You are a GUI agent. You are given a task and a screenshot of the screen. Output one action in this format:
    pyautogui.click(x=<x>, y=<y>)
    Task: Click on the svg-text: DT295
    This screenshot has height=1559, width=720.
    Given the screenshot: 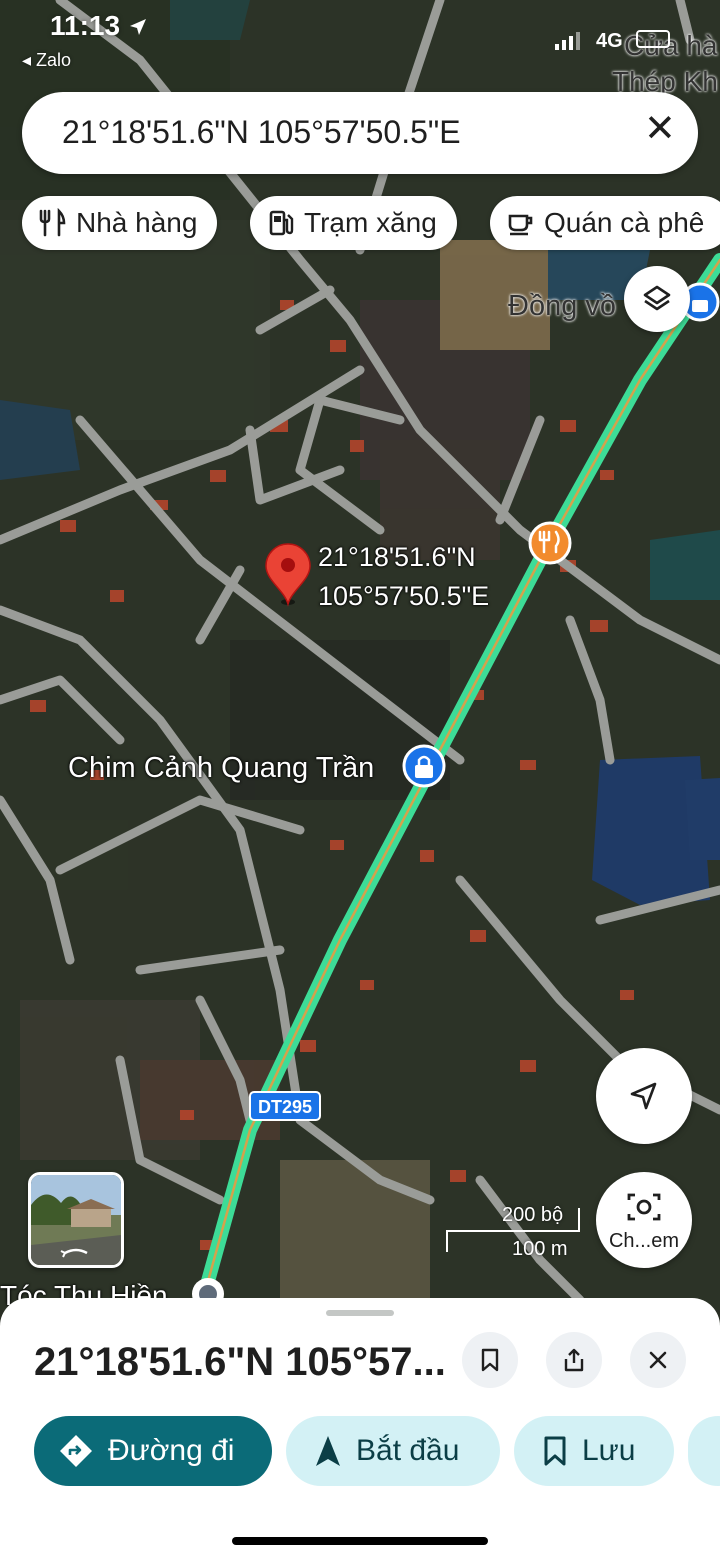 What is the action you would take?
    pyautogui.click(x=285, y=1107)
    